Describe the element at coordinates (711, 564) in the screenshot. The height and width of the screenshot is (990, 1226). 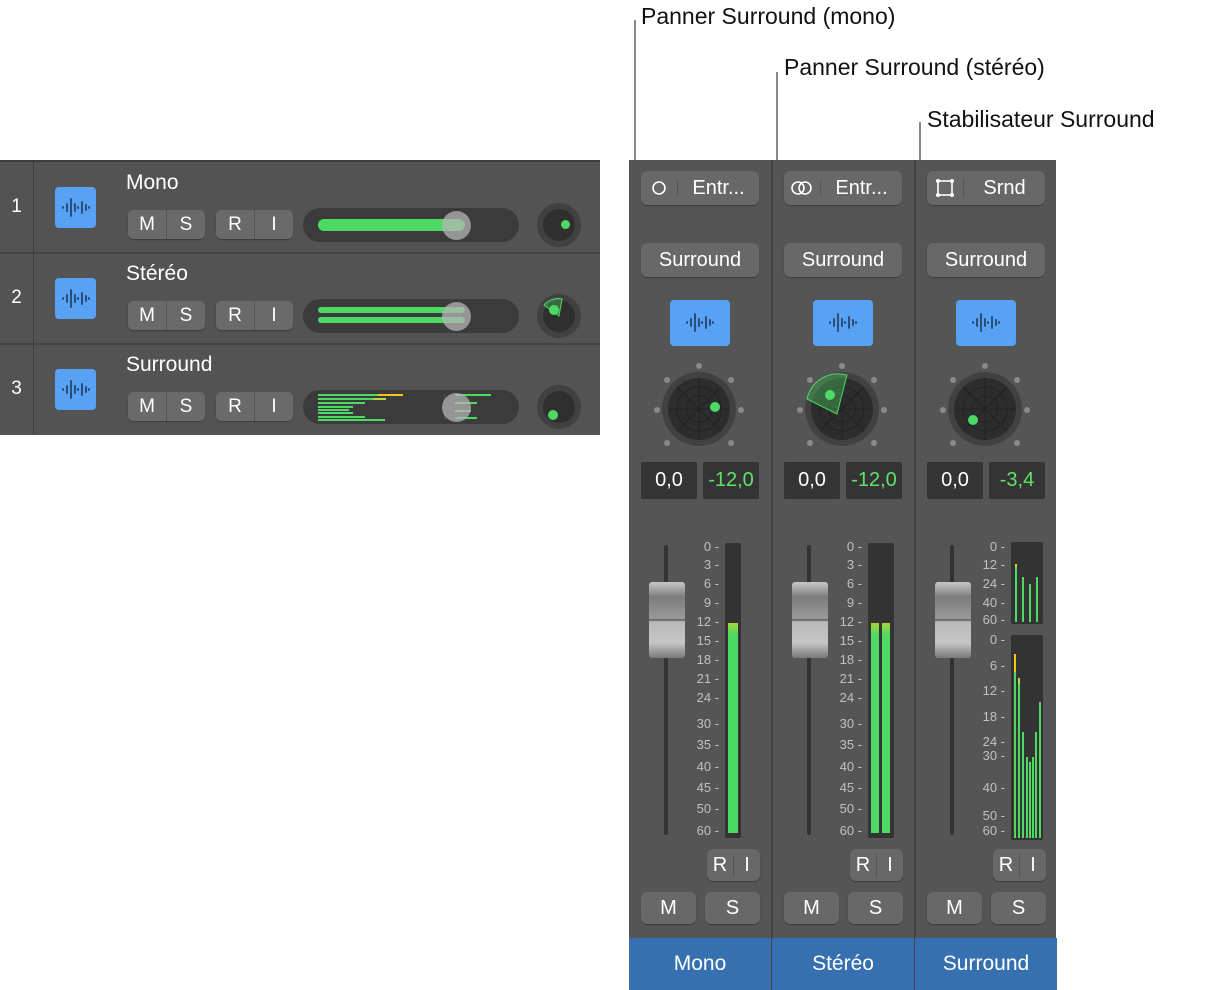
I see `meter-scale-label: 3 -` at that location.